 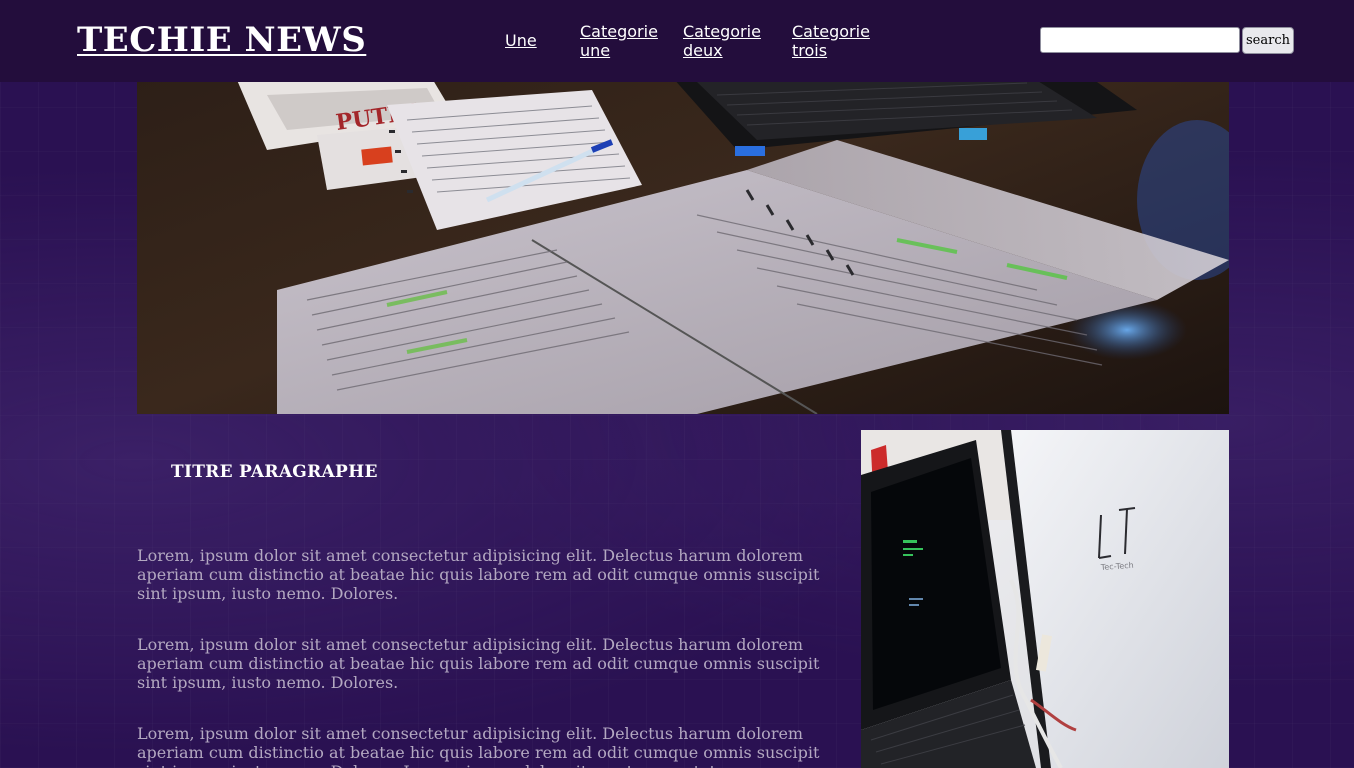 What do you see at coordinates (623, 41) in the screenshot?
I see `nav-link-categorie-une: Categorie une` at bounding box center [623, 41].